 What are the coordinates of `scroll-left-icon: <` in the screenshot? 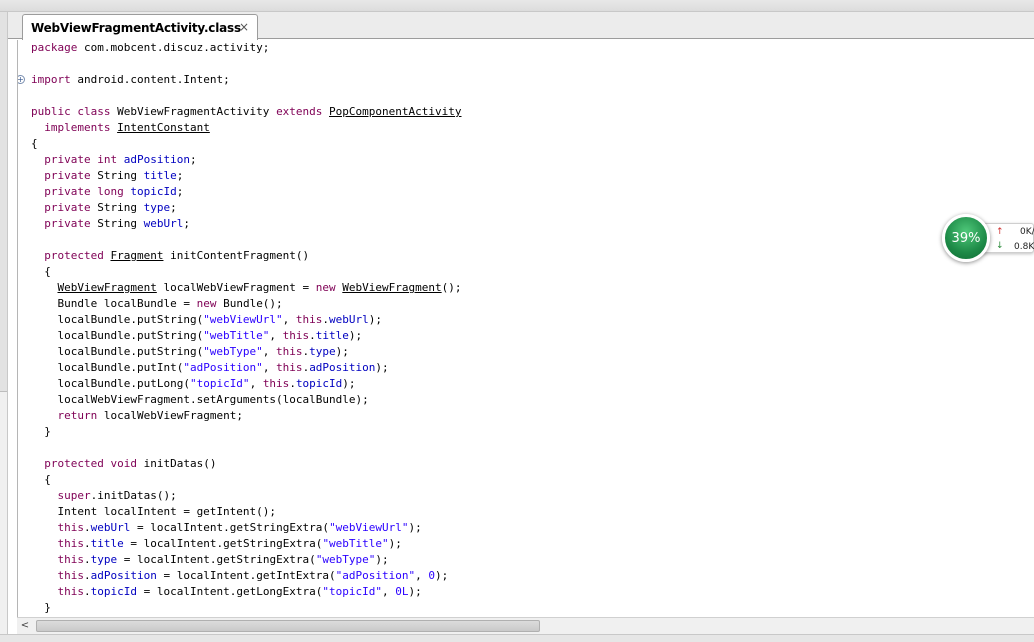 It's located at (25, 626).